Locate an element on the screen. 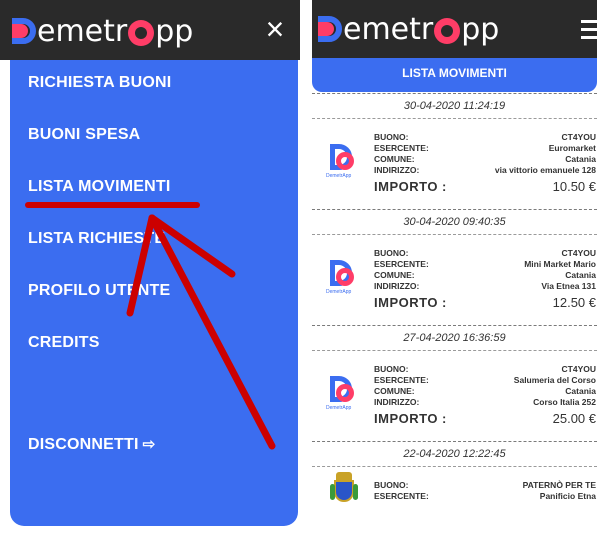 The width and height of the screenshot is (597, 537). municipal-crest-icon is located at coordinates (344, 490).